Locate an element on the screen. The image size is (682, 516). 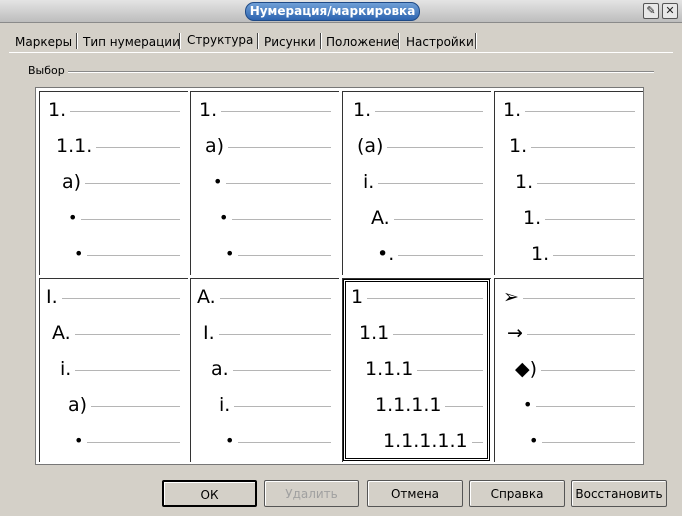
outline-level-label: 1.1.1 is located at coordinates (390, 369).